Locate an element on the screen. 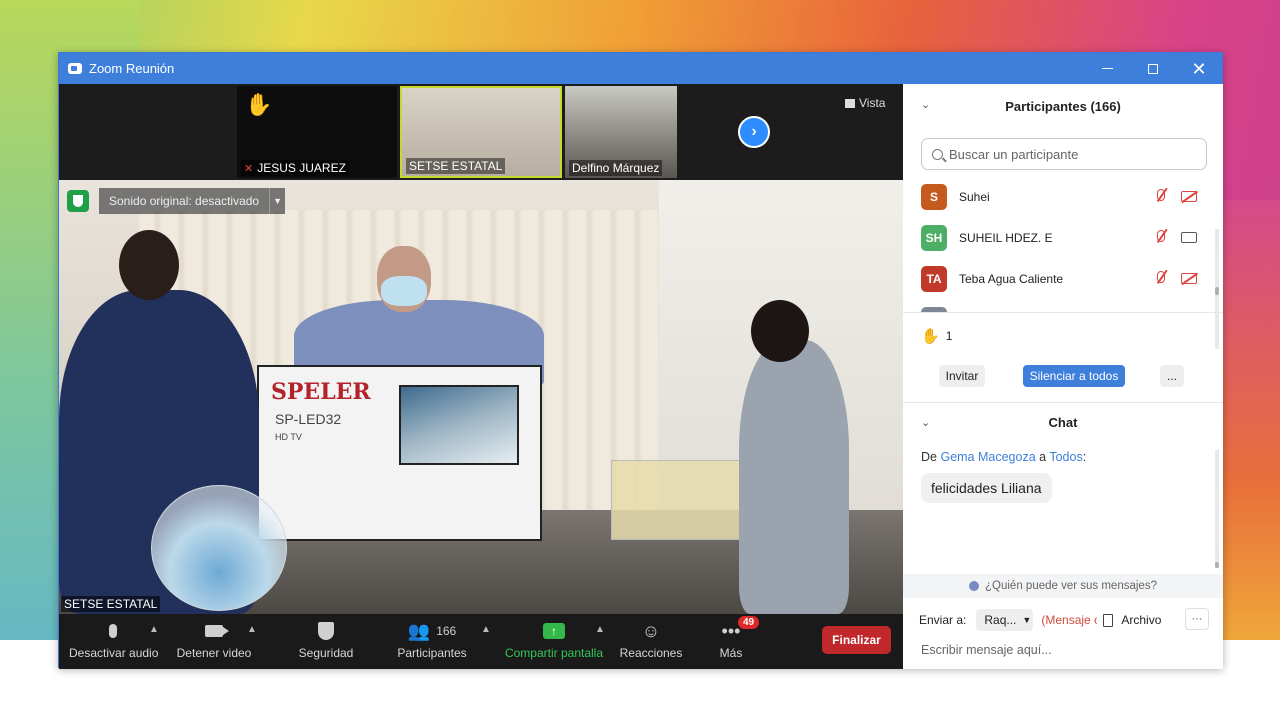 The width and height of the screenshot is (1280, 720). grid-view-icon is located at coordinates (850, 103).